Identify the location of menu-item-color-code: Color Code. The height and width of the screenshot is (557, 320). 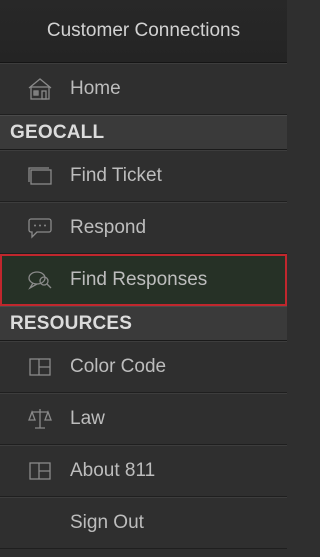
(143, 367).